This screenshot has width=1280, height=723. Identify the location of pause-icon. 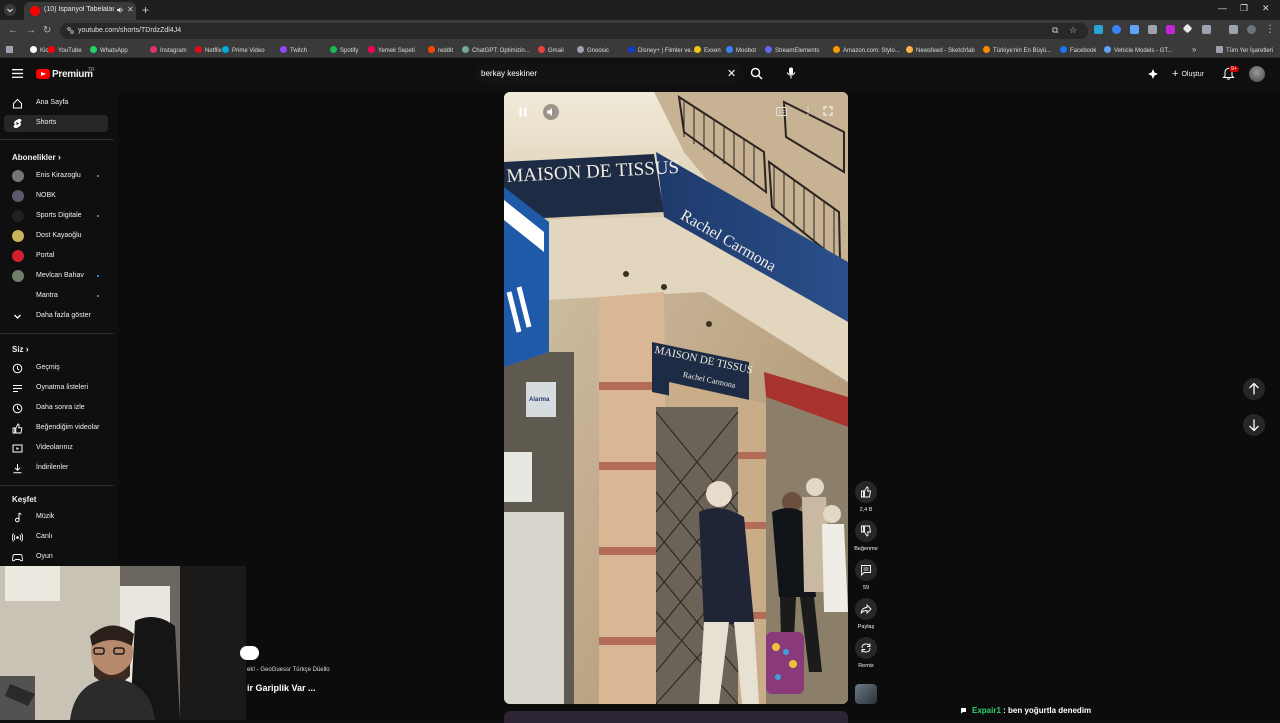
(523, 112).